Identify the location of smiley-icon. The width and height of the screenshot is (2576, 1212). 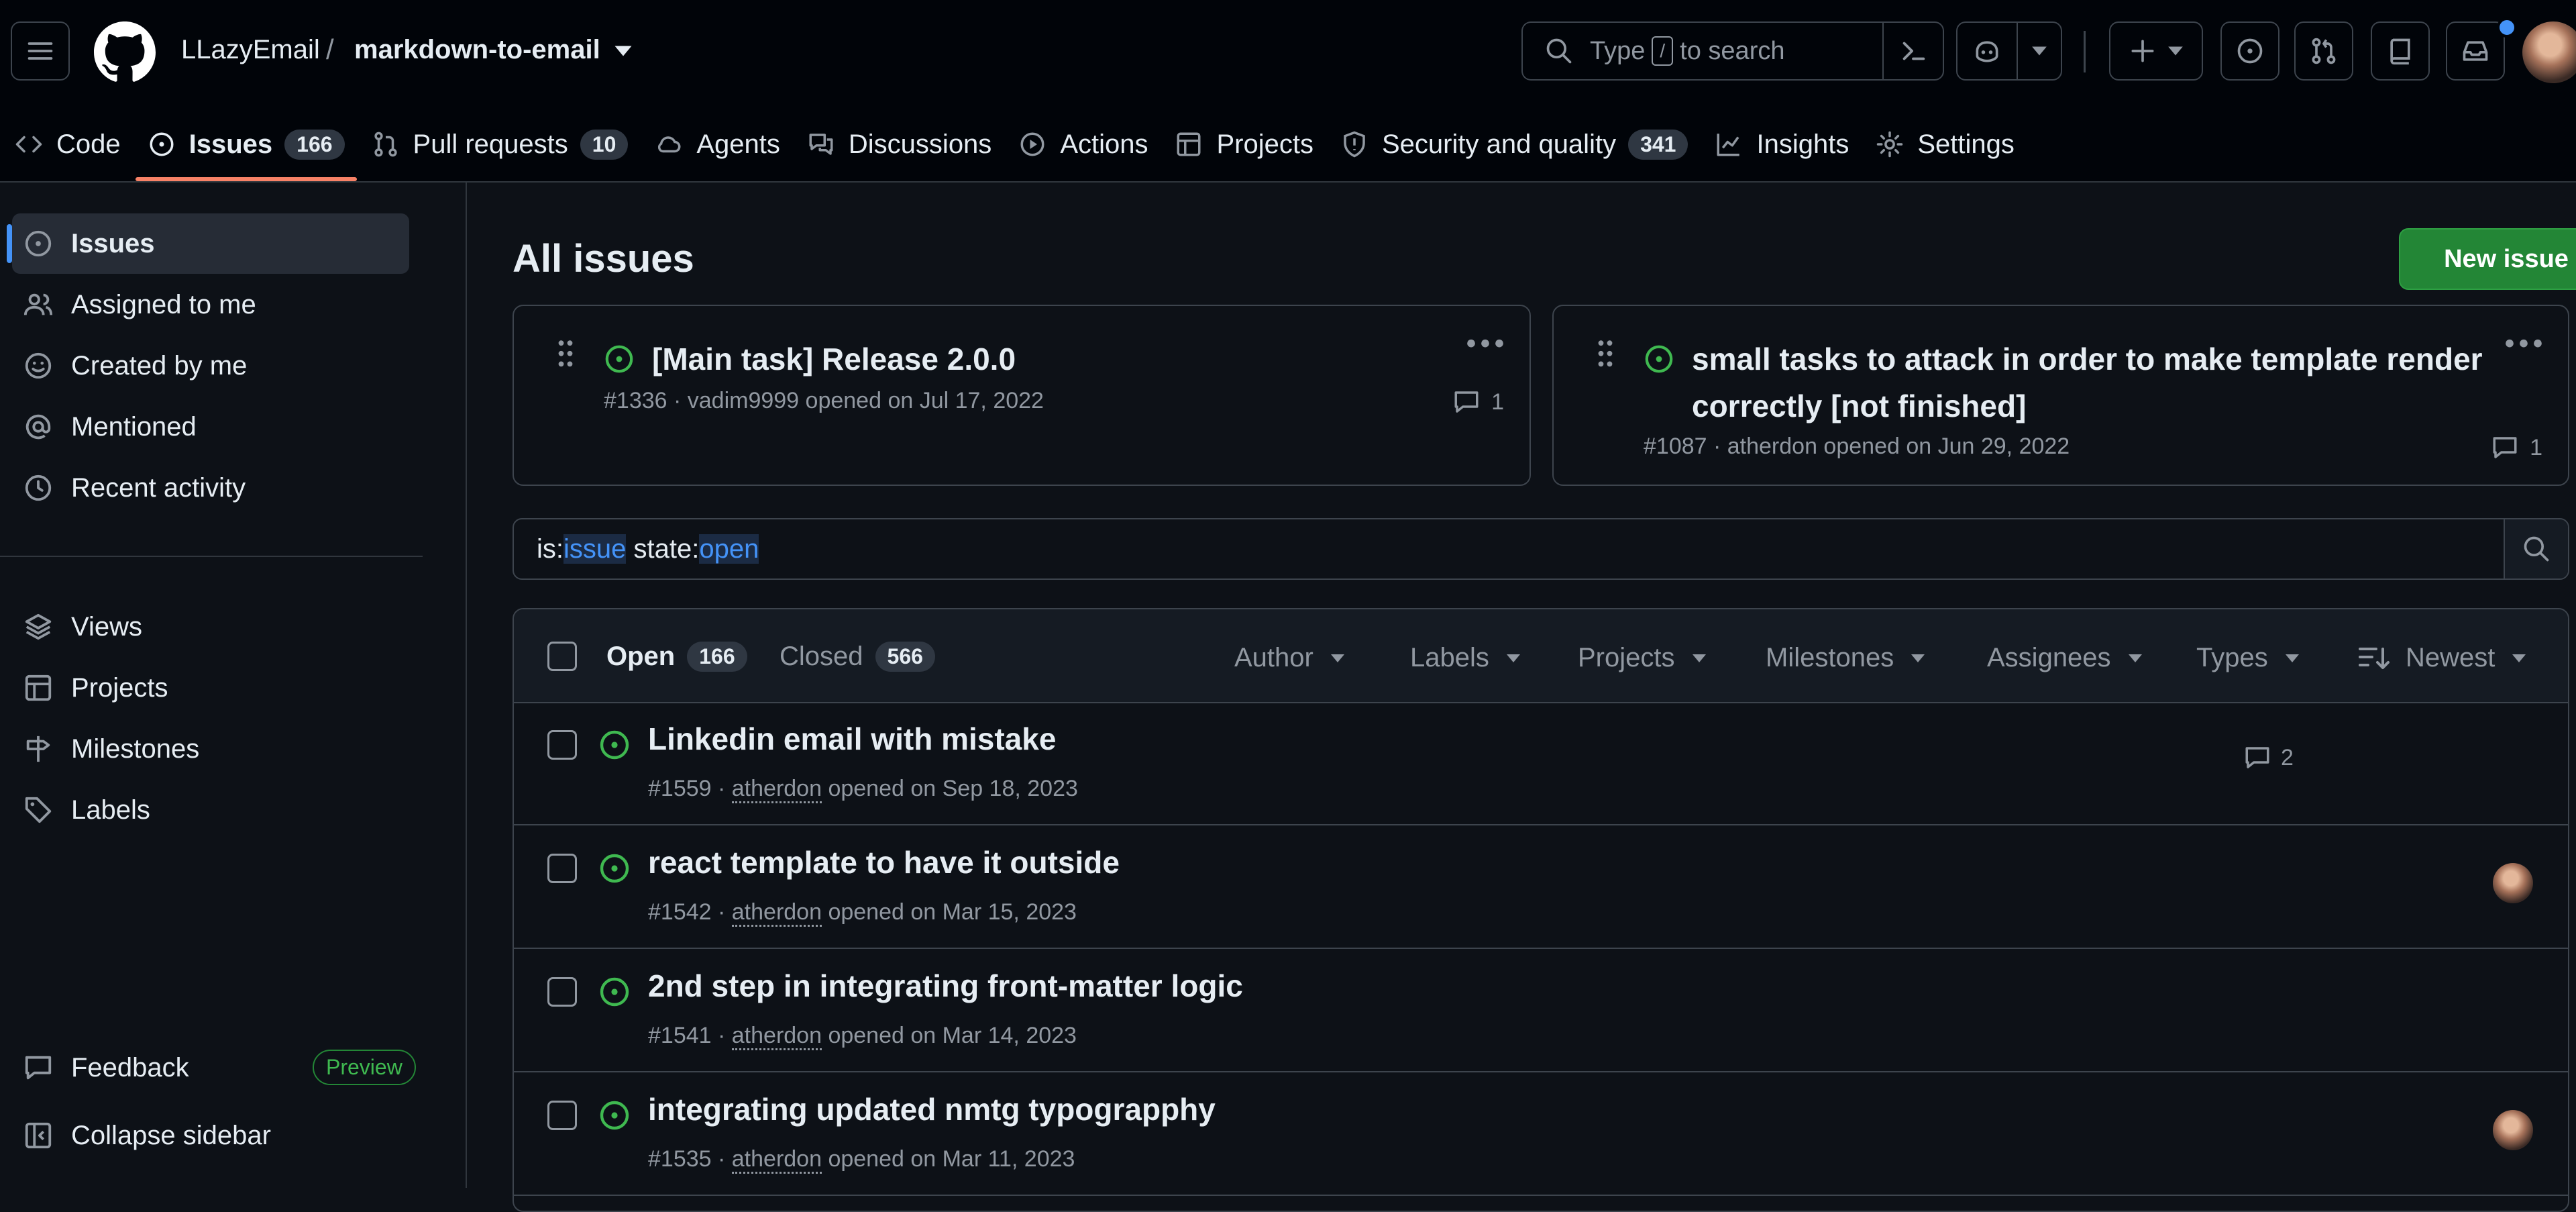
(38, 365).